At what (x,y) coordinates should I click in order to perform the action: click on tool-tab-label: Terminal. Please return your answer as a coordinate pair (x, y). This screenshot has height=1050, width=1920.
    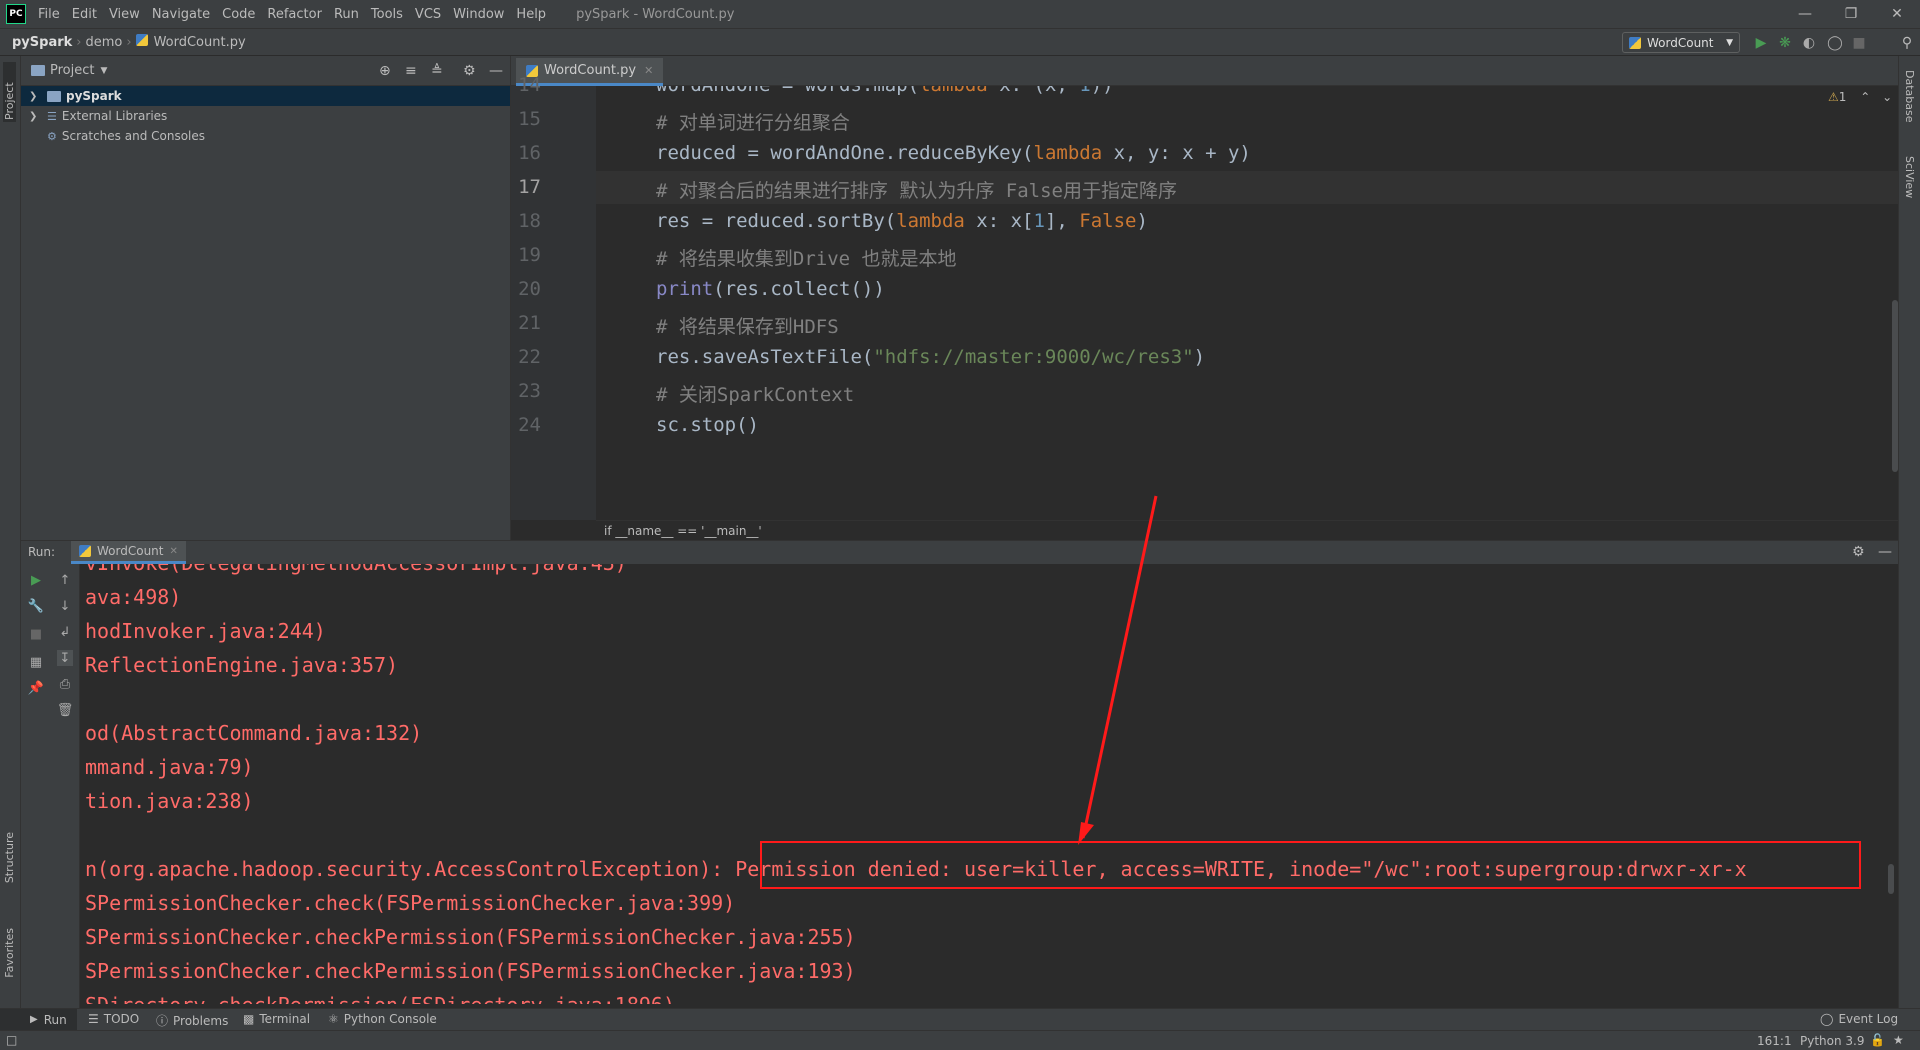
    Looking at the image, I should click on (285, 1019).